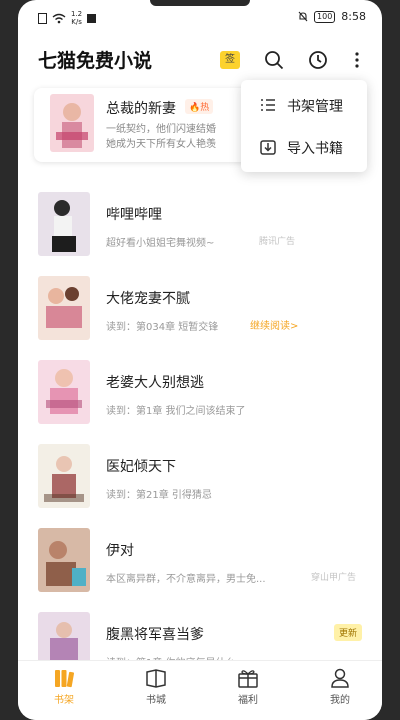  I want to click on nav-label-bookshelf: 书架, so click(64, 700).